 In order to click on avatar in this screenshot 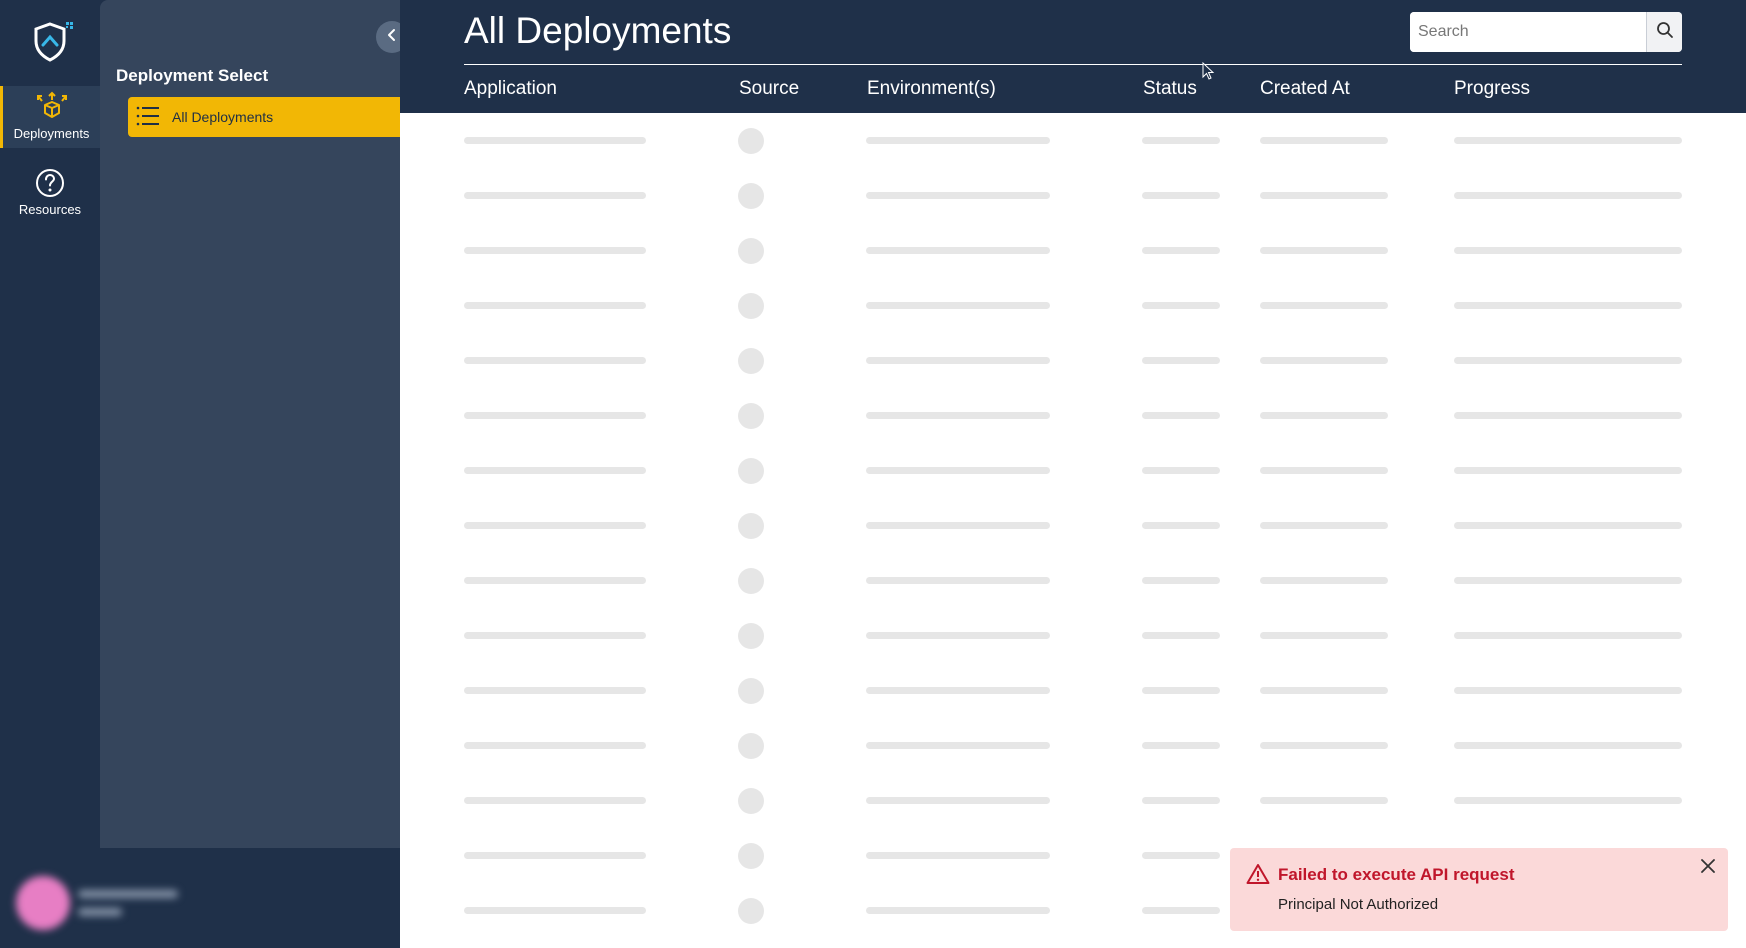, I will do `click(43, 903)`.